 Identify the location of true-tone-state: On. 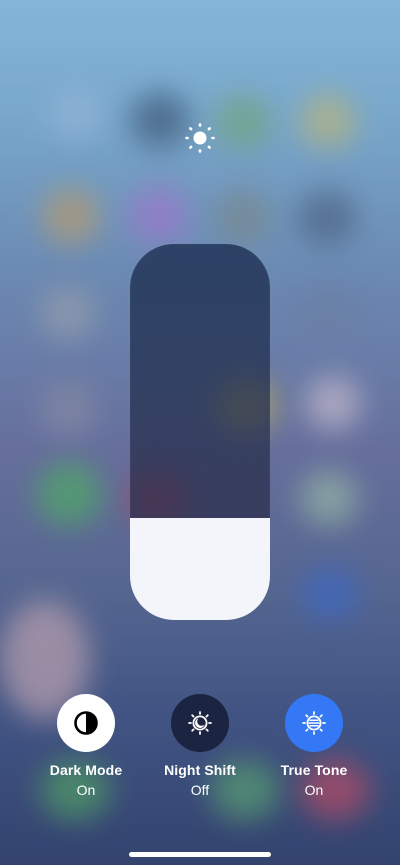
(314, 790).